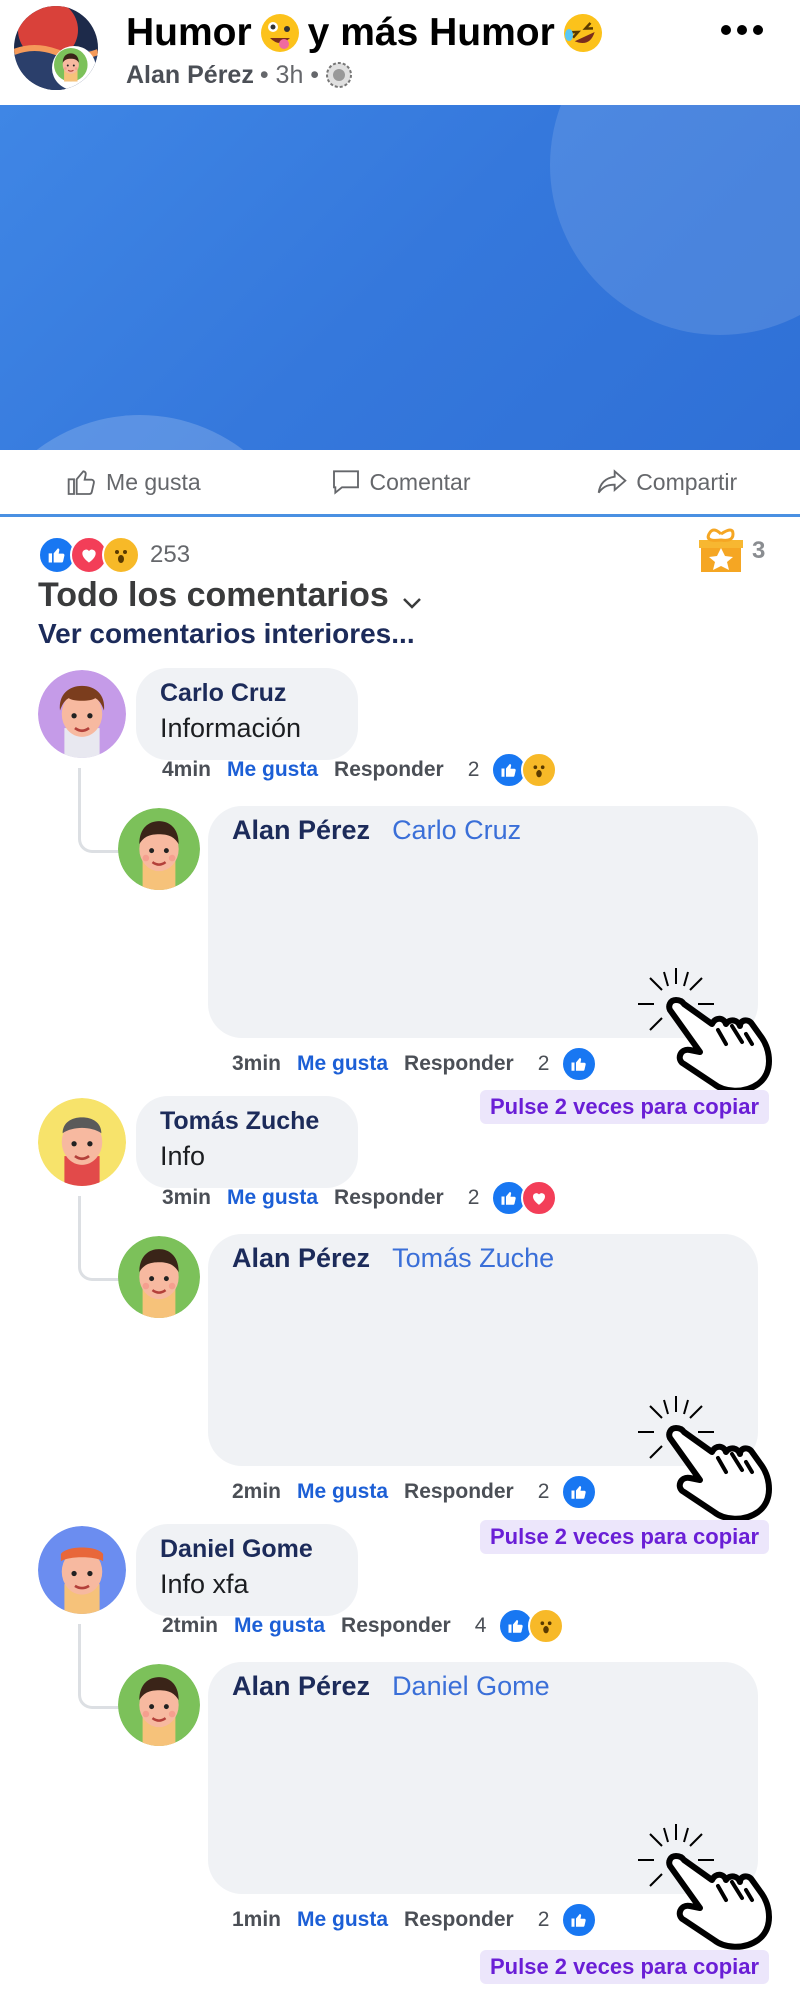 The width and height of the screenshot is (800, 2000). Describe the element at coordinates (420, 481) in the screenshot. I see `comment-action-label: Comentar` at that location.